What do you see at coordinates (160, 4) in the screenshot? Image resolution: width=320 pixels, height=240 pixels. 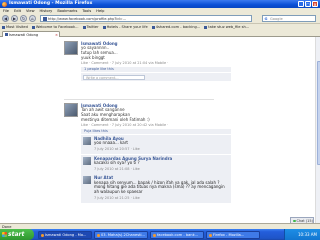 I see `title-bar: Ismawati Odong - Mozilla Firefox _ □ ×` at bounding box center [160, 4].